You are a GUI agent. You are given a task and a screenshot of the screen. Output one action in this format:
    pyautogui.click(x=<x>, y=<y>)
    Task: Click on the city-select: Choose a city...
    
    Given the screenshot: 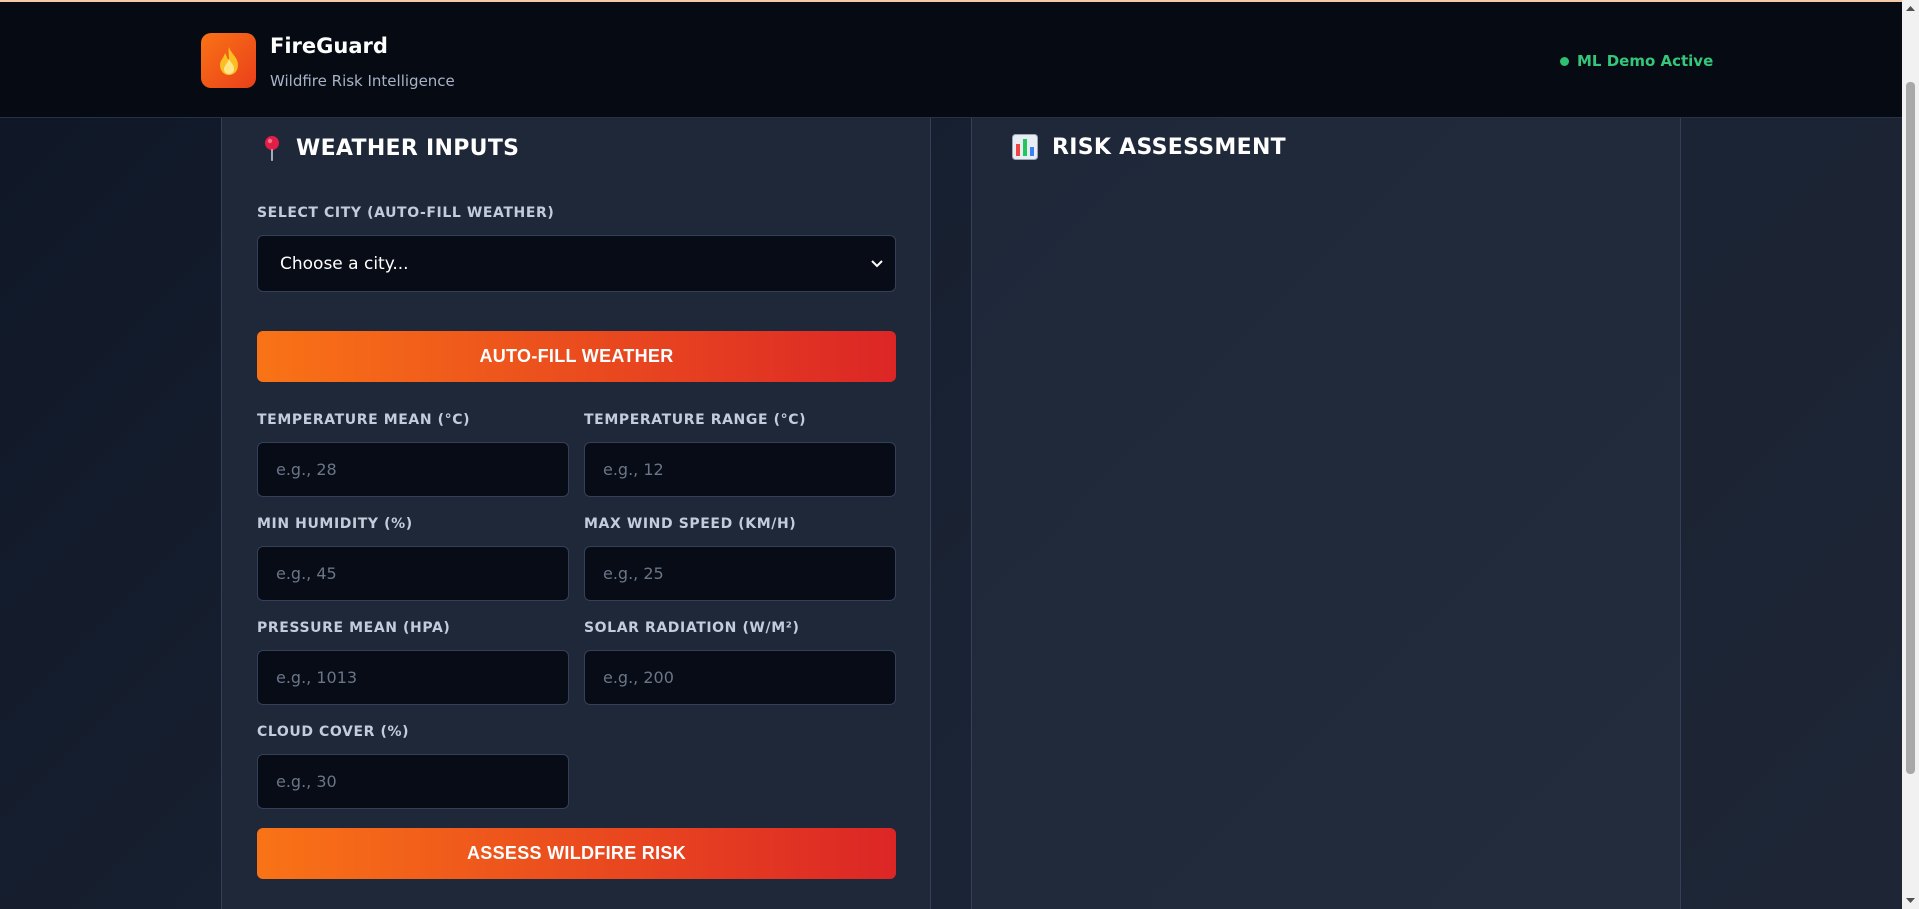 What is the action you would take?
    pyautogui.click(x=576, y=263)
    